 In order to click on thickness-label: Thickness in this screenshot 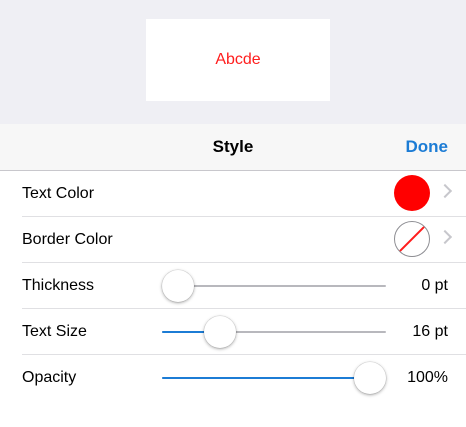, I will do `click(58, 285)`.